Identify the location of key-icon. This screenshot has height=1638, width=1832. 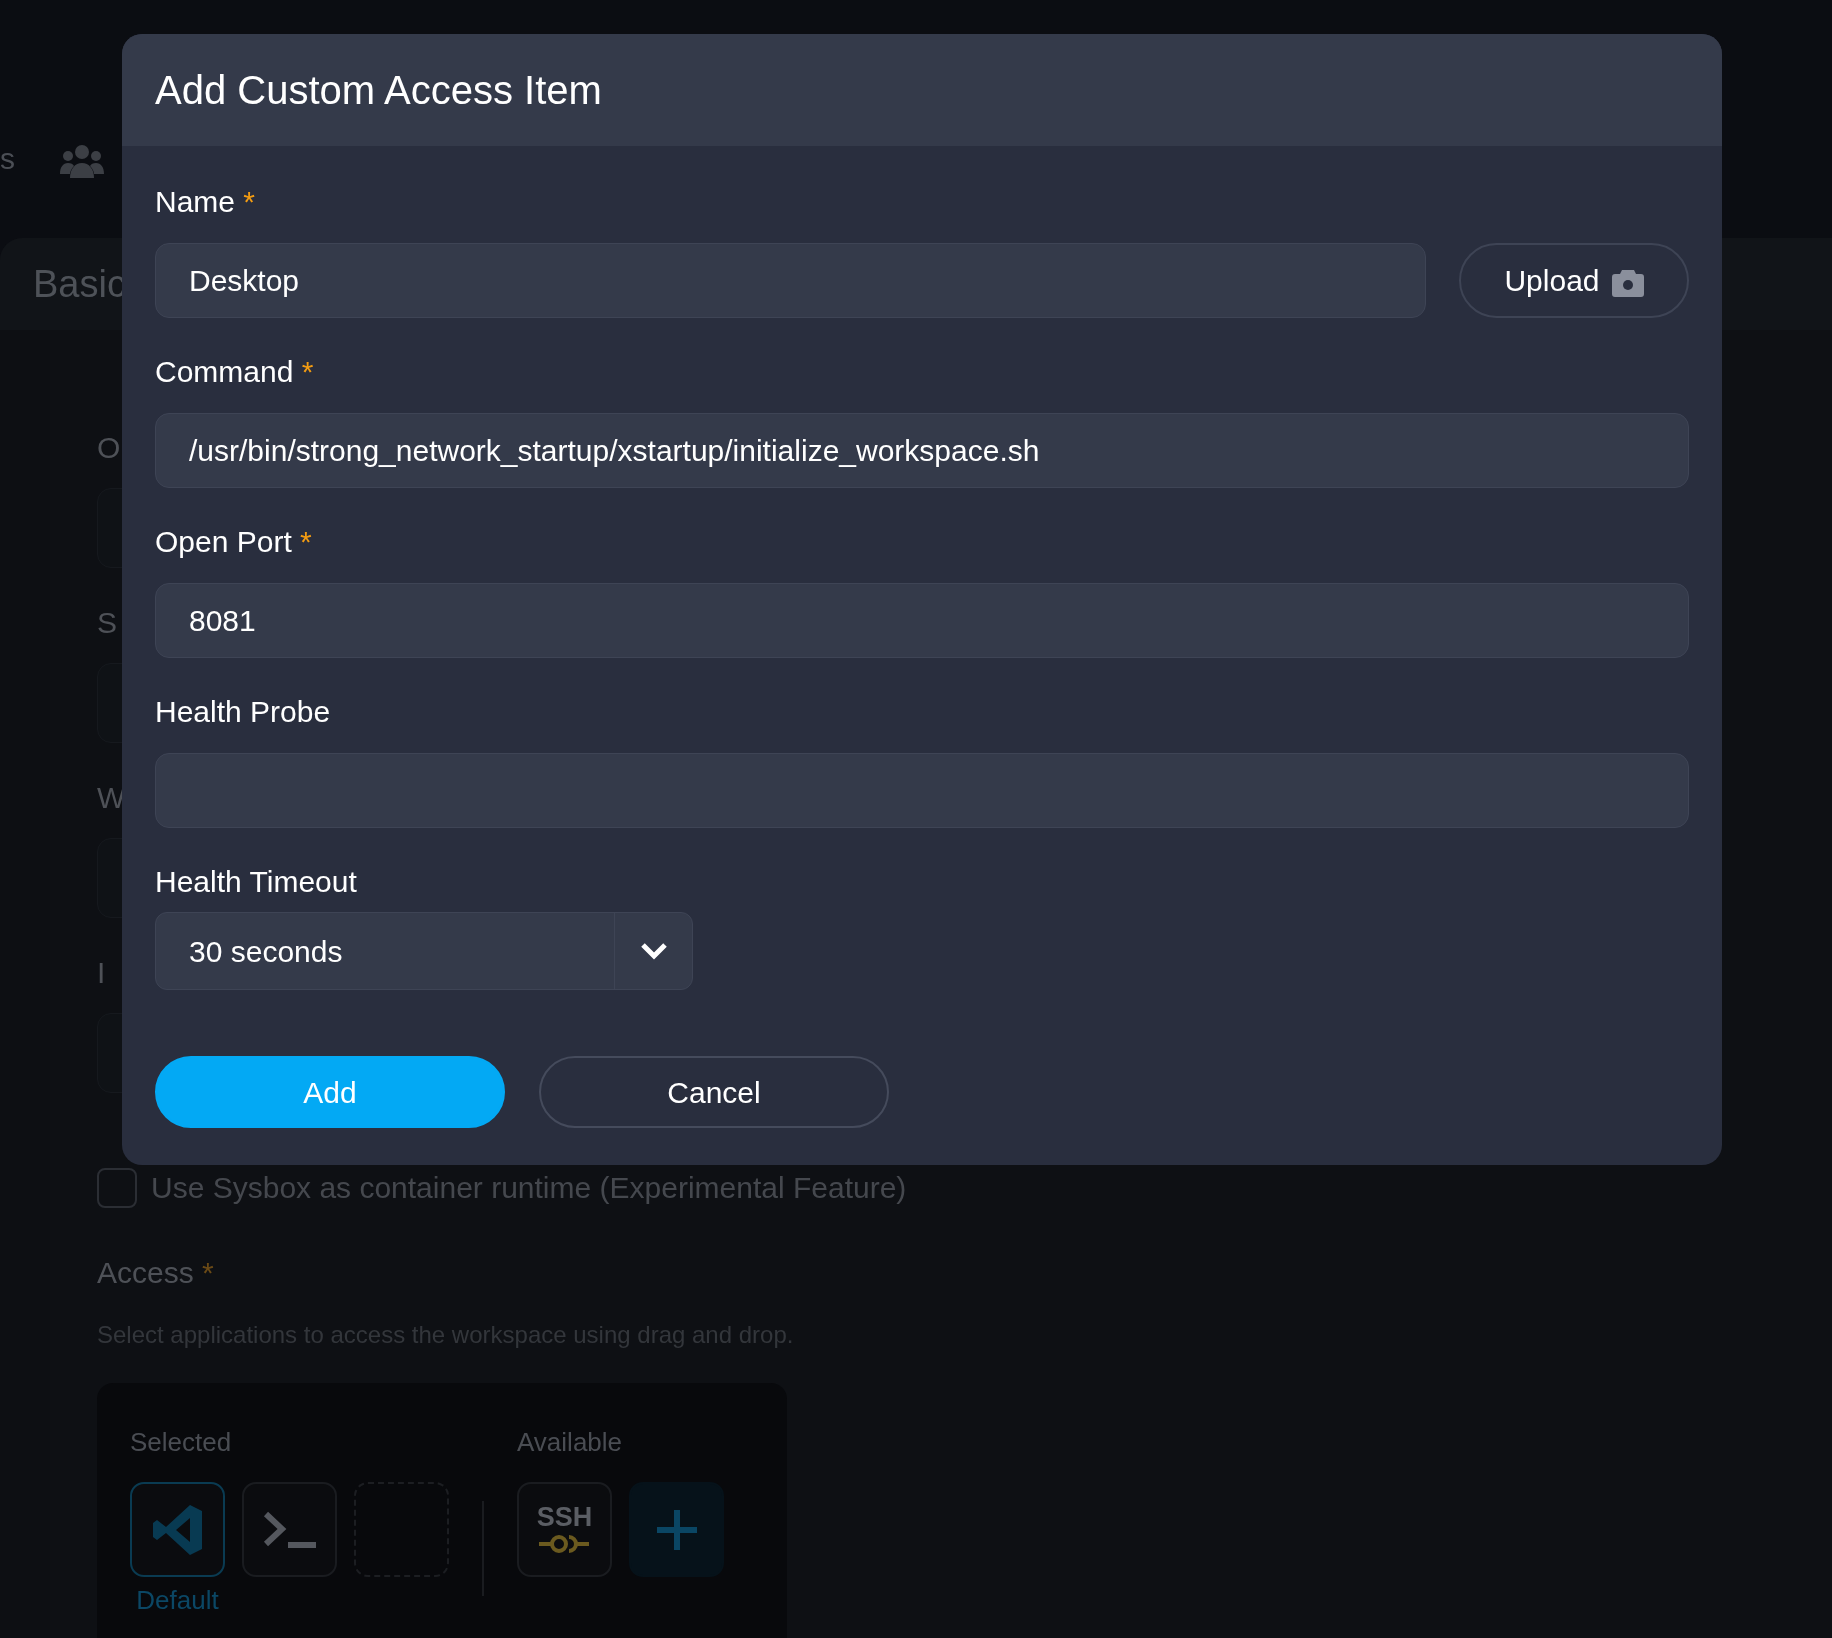
(564, 1543).